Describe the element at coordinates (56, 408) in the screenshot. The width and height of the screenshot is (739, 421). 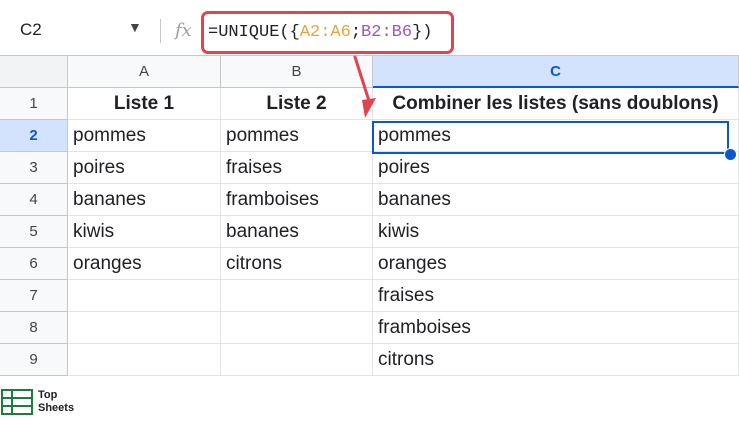
I see `logo-line-2: Sheets` at that location.